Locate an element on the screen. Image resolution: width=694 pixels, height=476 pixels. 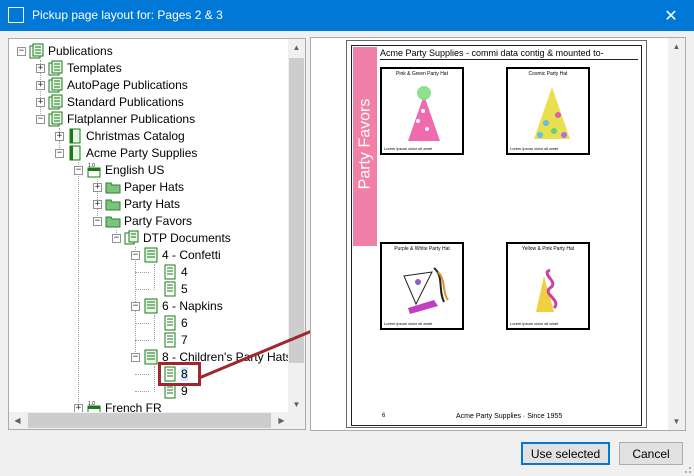
tree-node-label: 6 is located at coordinates (184, 323).